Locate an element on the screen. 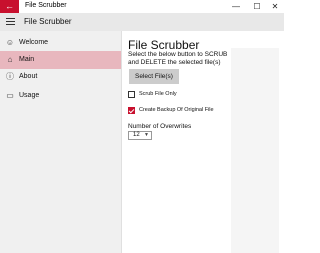 The height and width of the screenshot is (253, 320). scrub-only-checkbox is located at coordinates (131, 94).